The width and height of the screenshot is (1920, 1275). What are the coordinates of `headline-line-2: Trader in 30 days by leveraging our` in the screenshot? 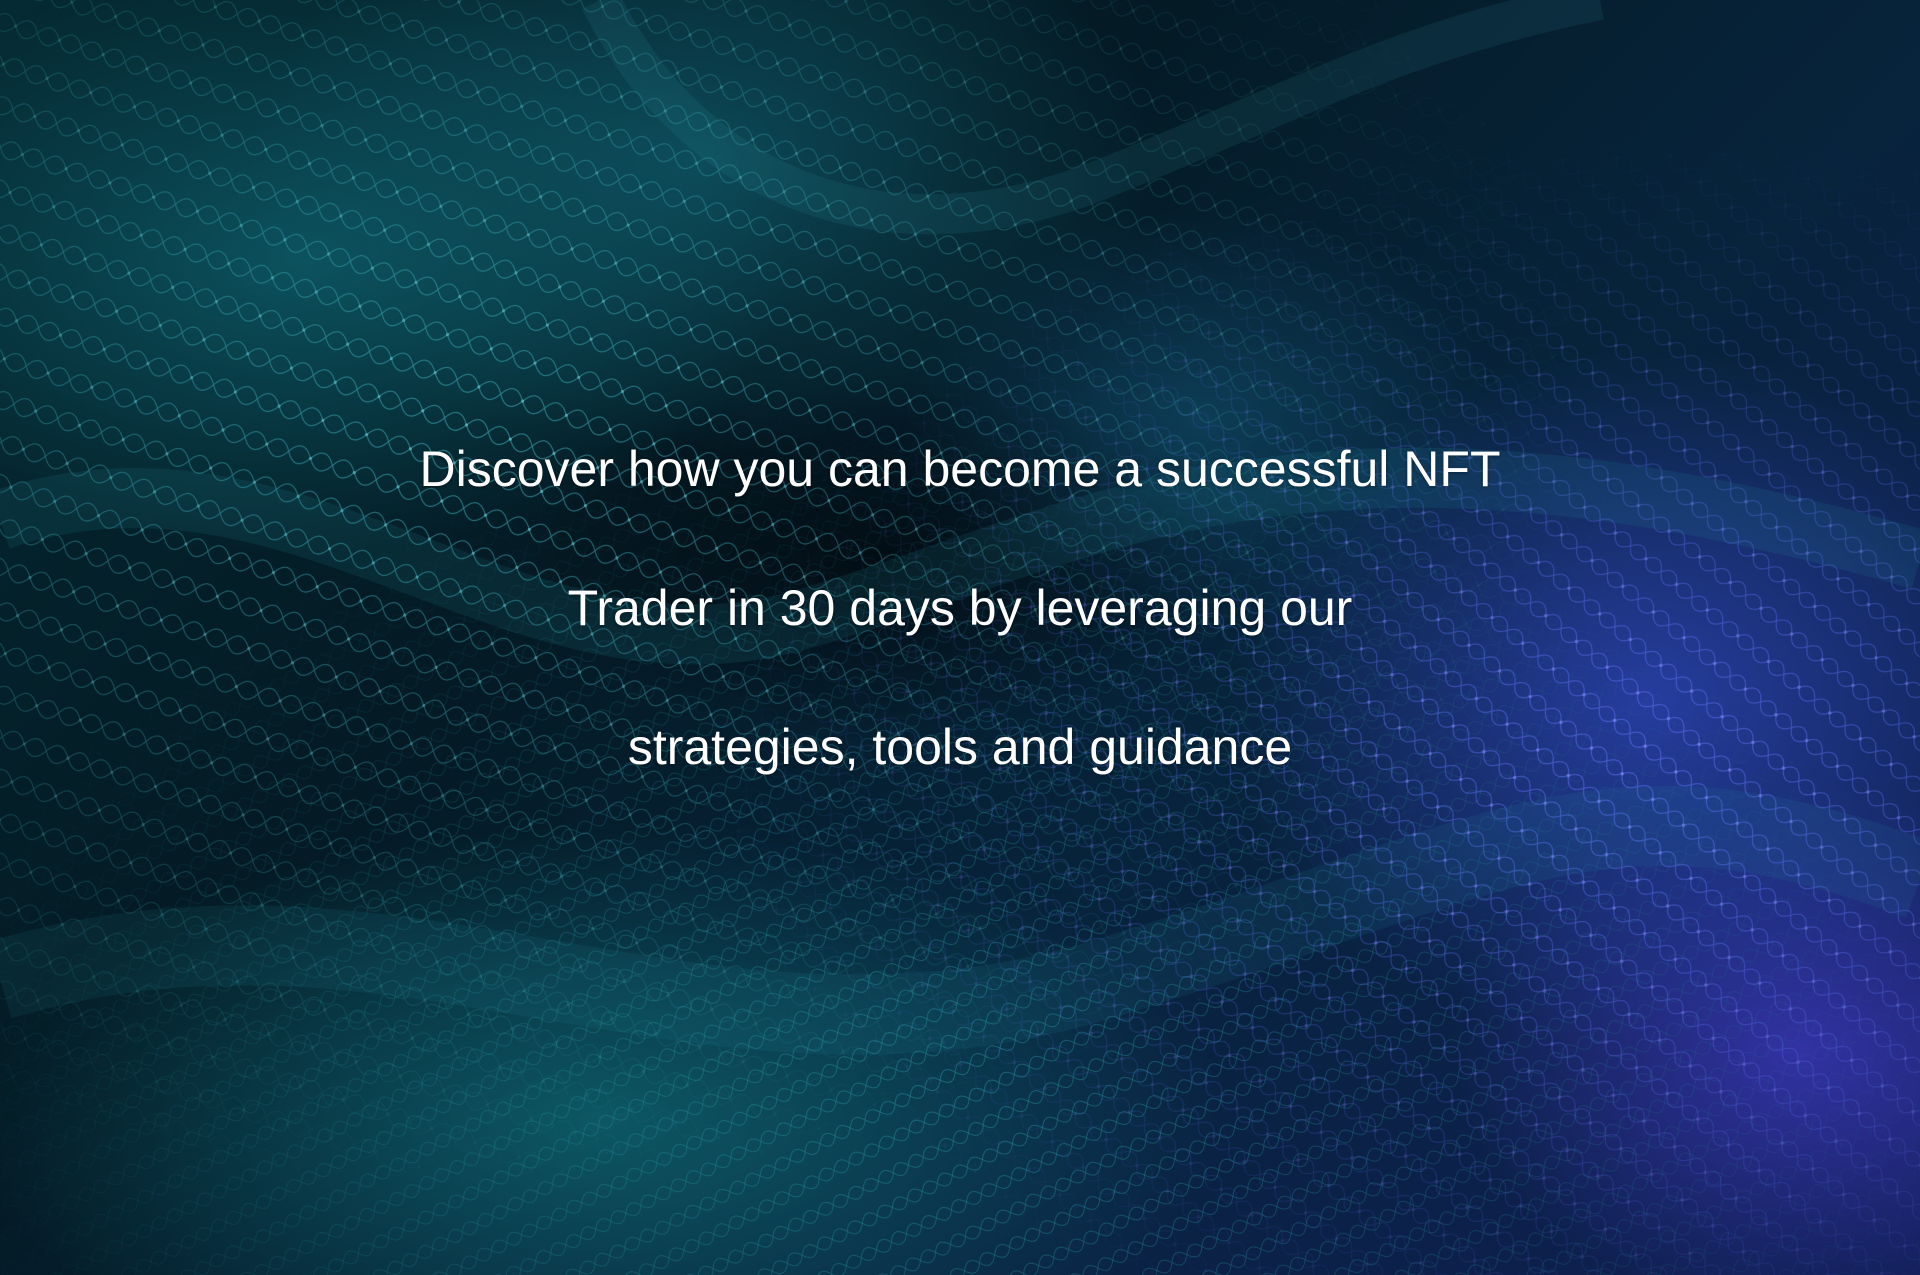 It's located at (960, 608).